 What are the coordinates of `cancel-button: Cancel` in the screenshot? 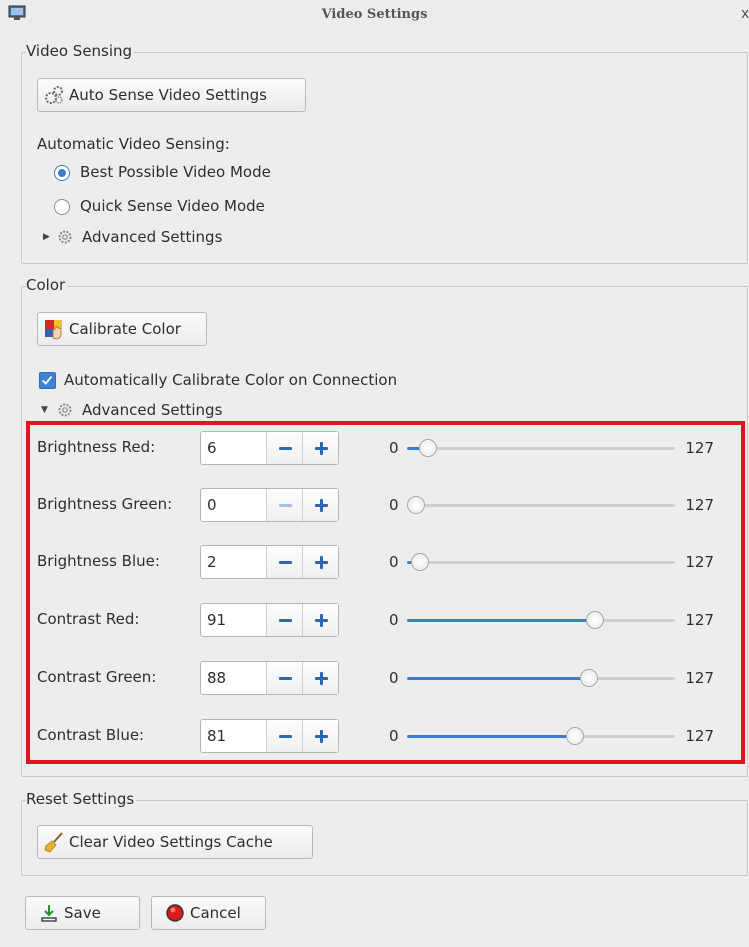 It's located at (208, 913).